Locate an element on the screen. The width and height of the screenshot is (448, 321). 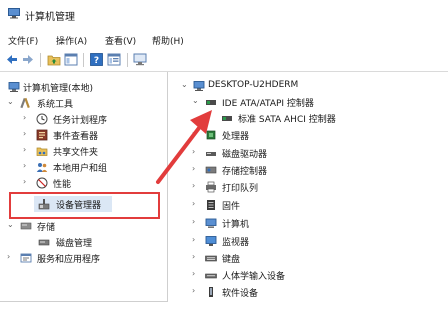
event-viewer-icon is located at coordinates (42, 135).